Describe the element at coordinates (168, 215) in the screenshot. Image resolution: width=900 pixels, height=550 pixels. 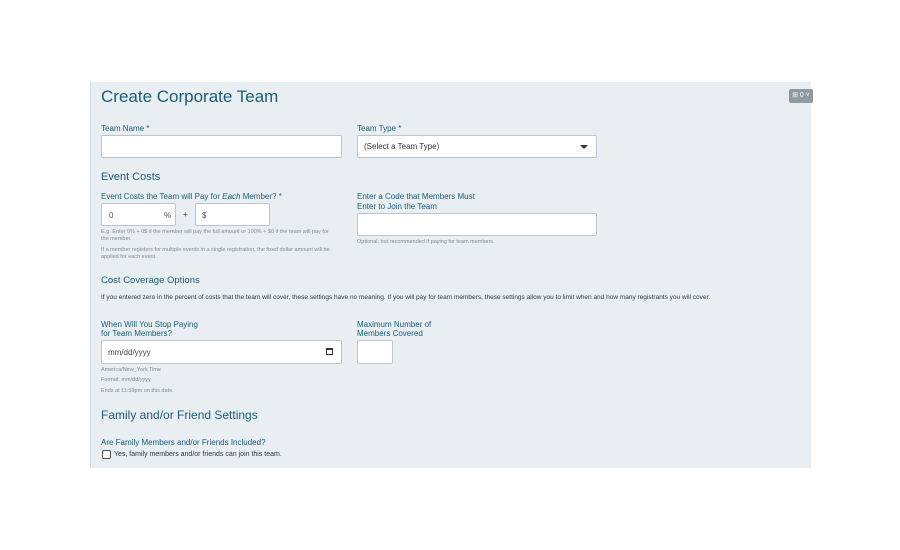
I see `percent-symbol: %` at that location.